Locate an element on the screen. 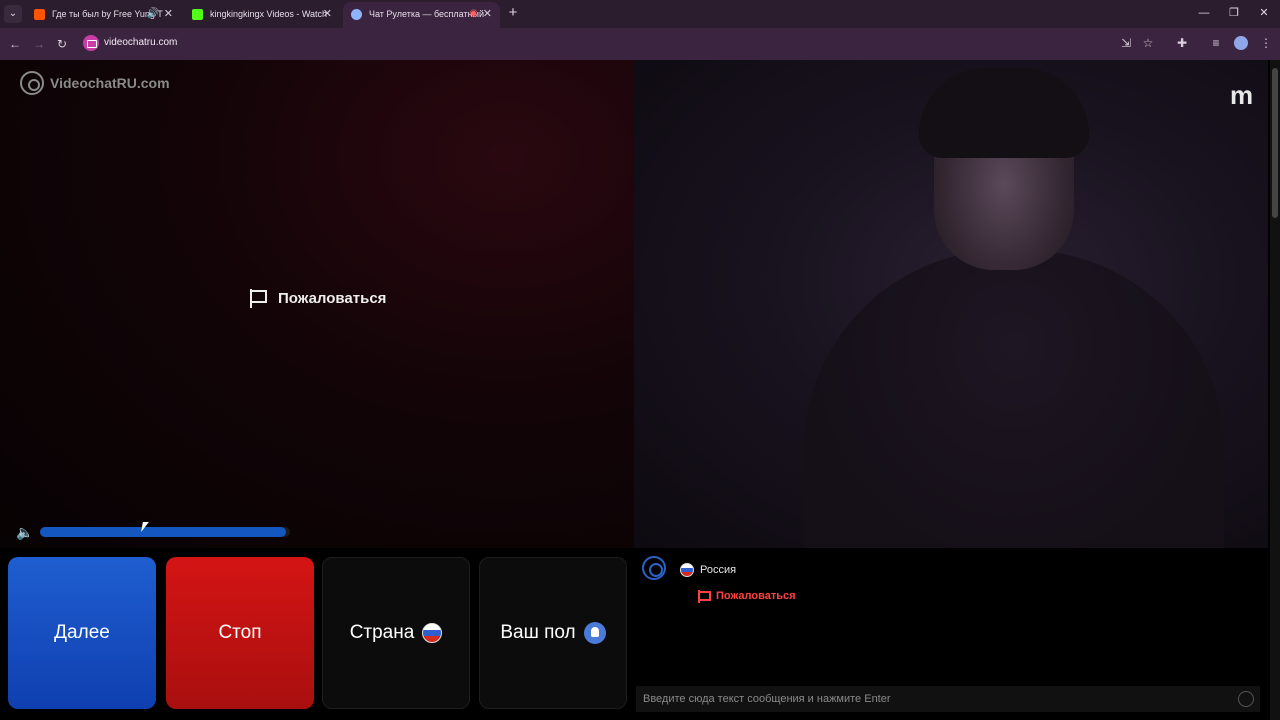  tab-title: kingkingkingx Videos - Watch is located at coordinates (269, 14).